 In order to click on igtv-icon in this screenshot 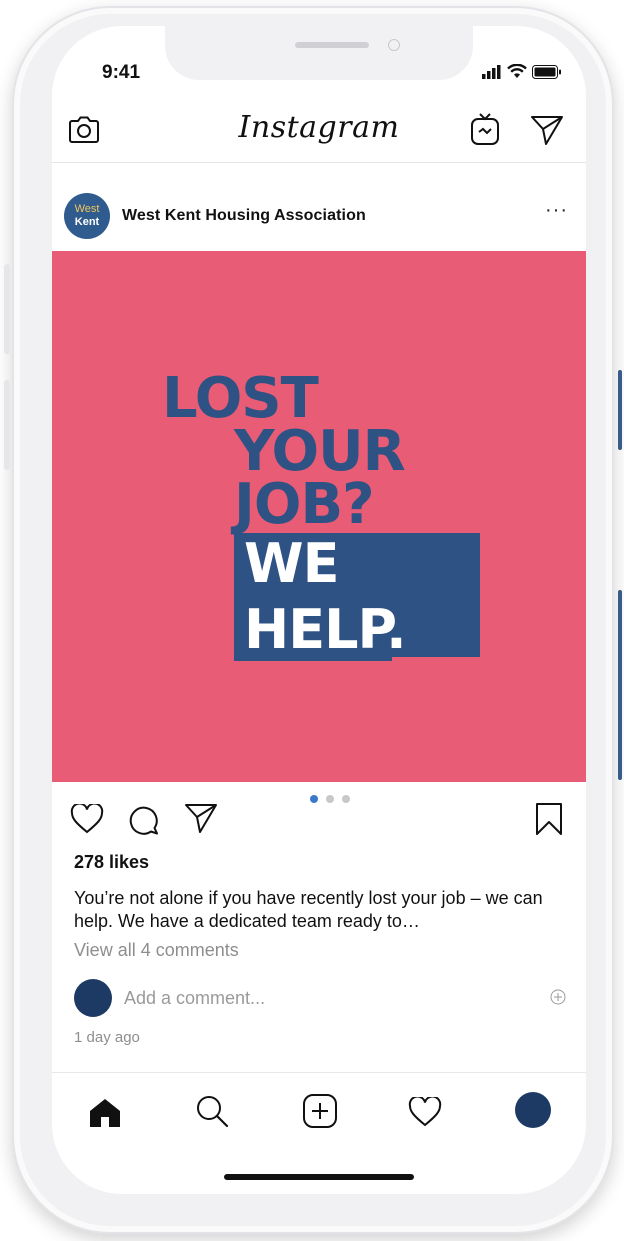, I will do `click(485, 131)`.